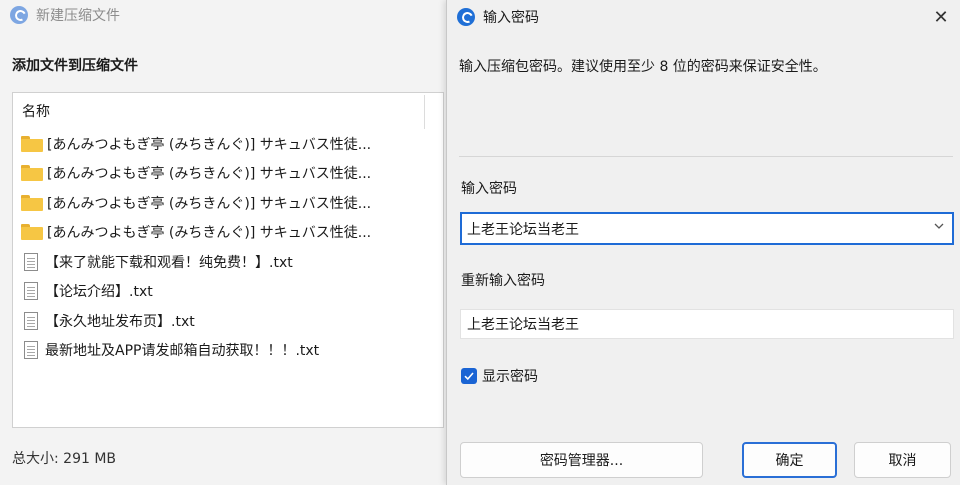 The image size is (960, 485). I want to click on check-icon, so click(469, 376).